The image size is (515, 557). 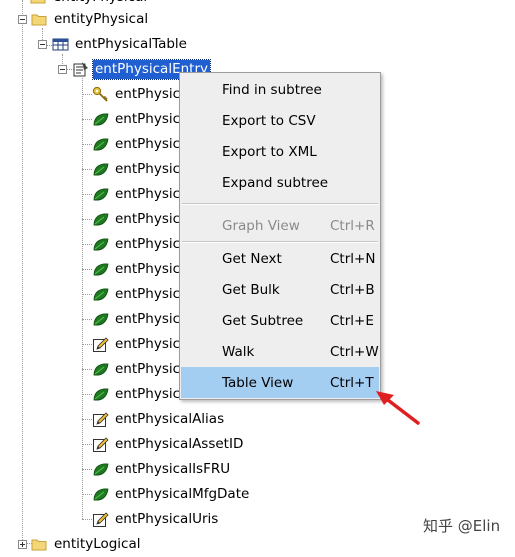 What do you see at coordinates (251, 289) in the screenshot?
I see `menu-item-label: Get Bulk` at bounding box center [251, 289].